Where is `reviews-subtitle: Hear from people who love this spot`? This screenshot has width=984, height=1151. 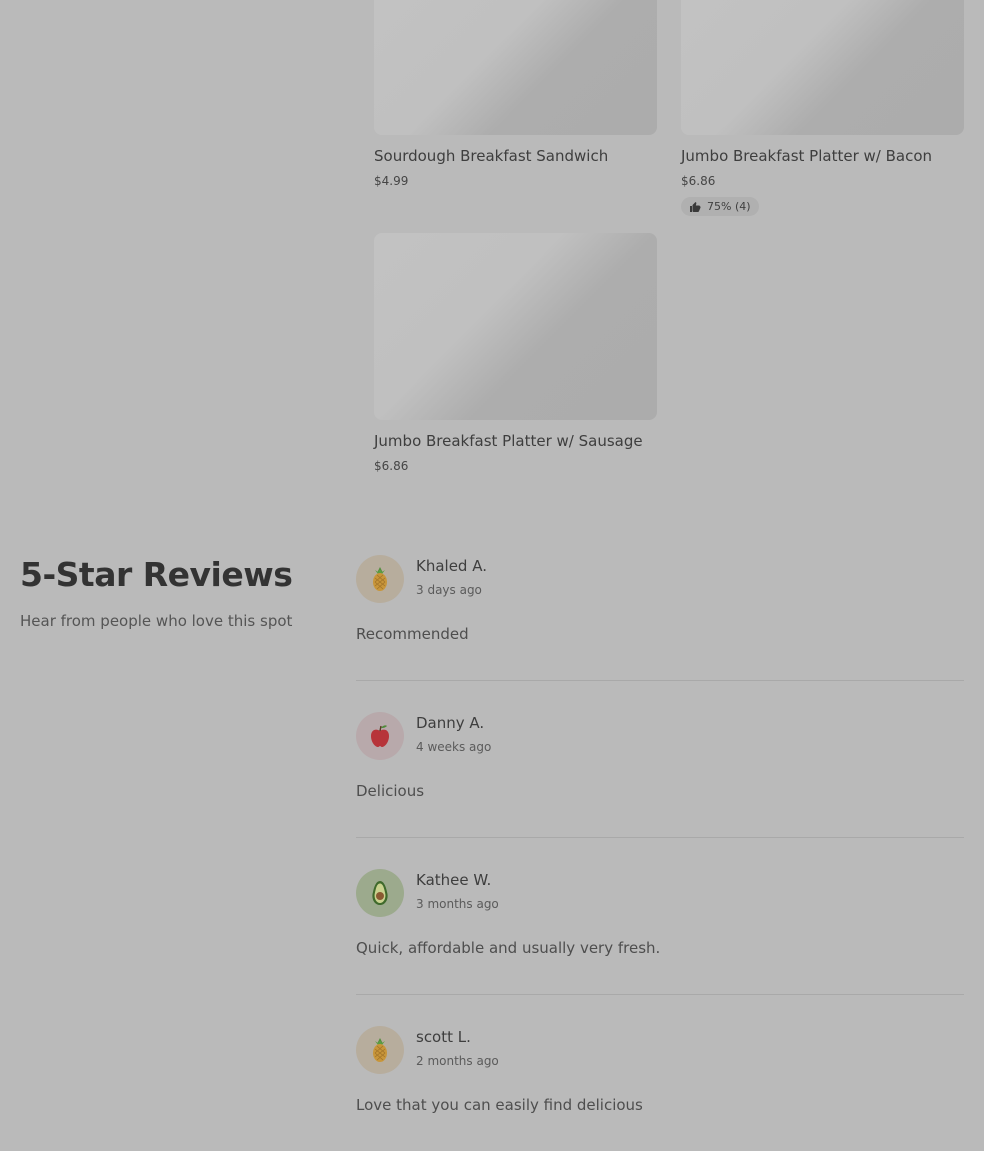
reviews-subtitle: Hear from people who love this spot is located at coordinates (156, 621).